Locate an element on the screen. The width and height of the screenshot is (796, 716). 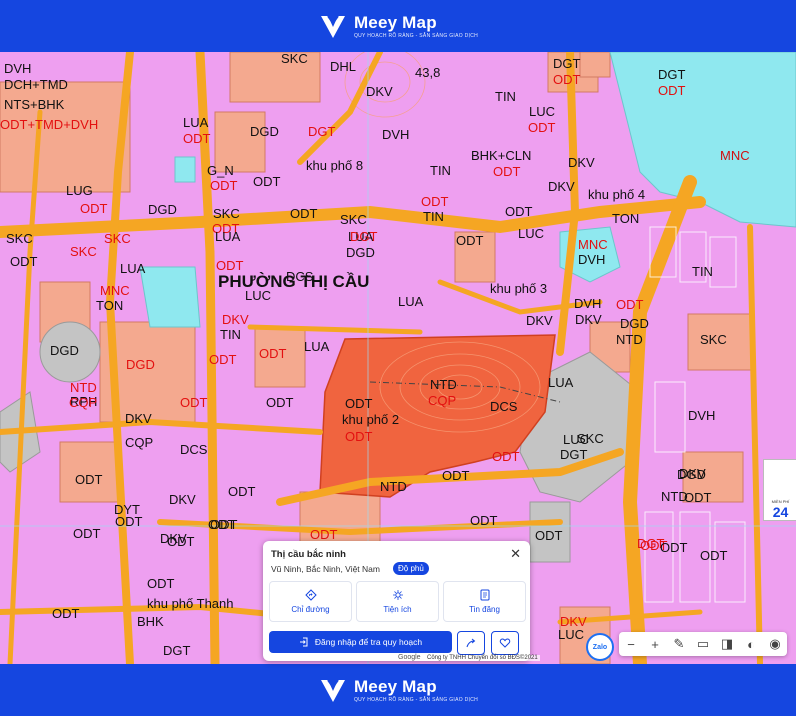
directions-icon is located at coordinates (310, 595).